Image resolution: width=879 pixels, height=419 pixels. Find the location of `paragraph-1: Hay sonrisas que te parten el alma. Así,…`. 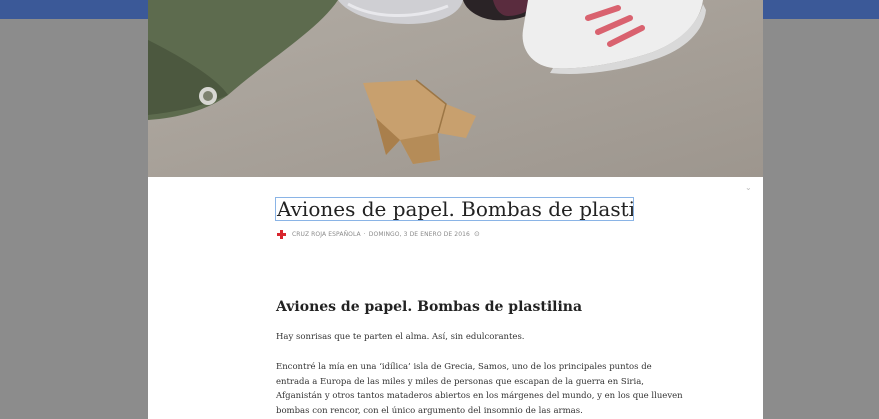

paragraph-1: Hay sonrisas que te parten el alma. Así,… is located at coordinates (400, 337).